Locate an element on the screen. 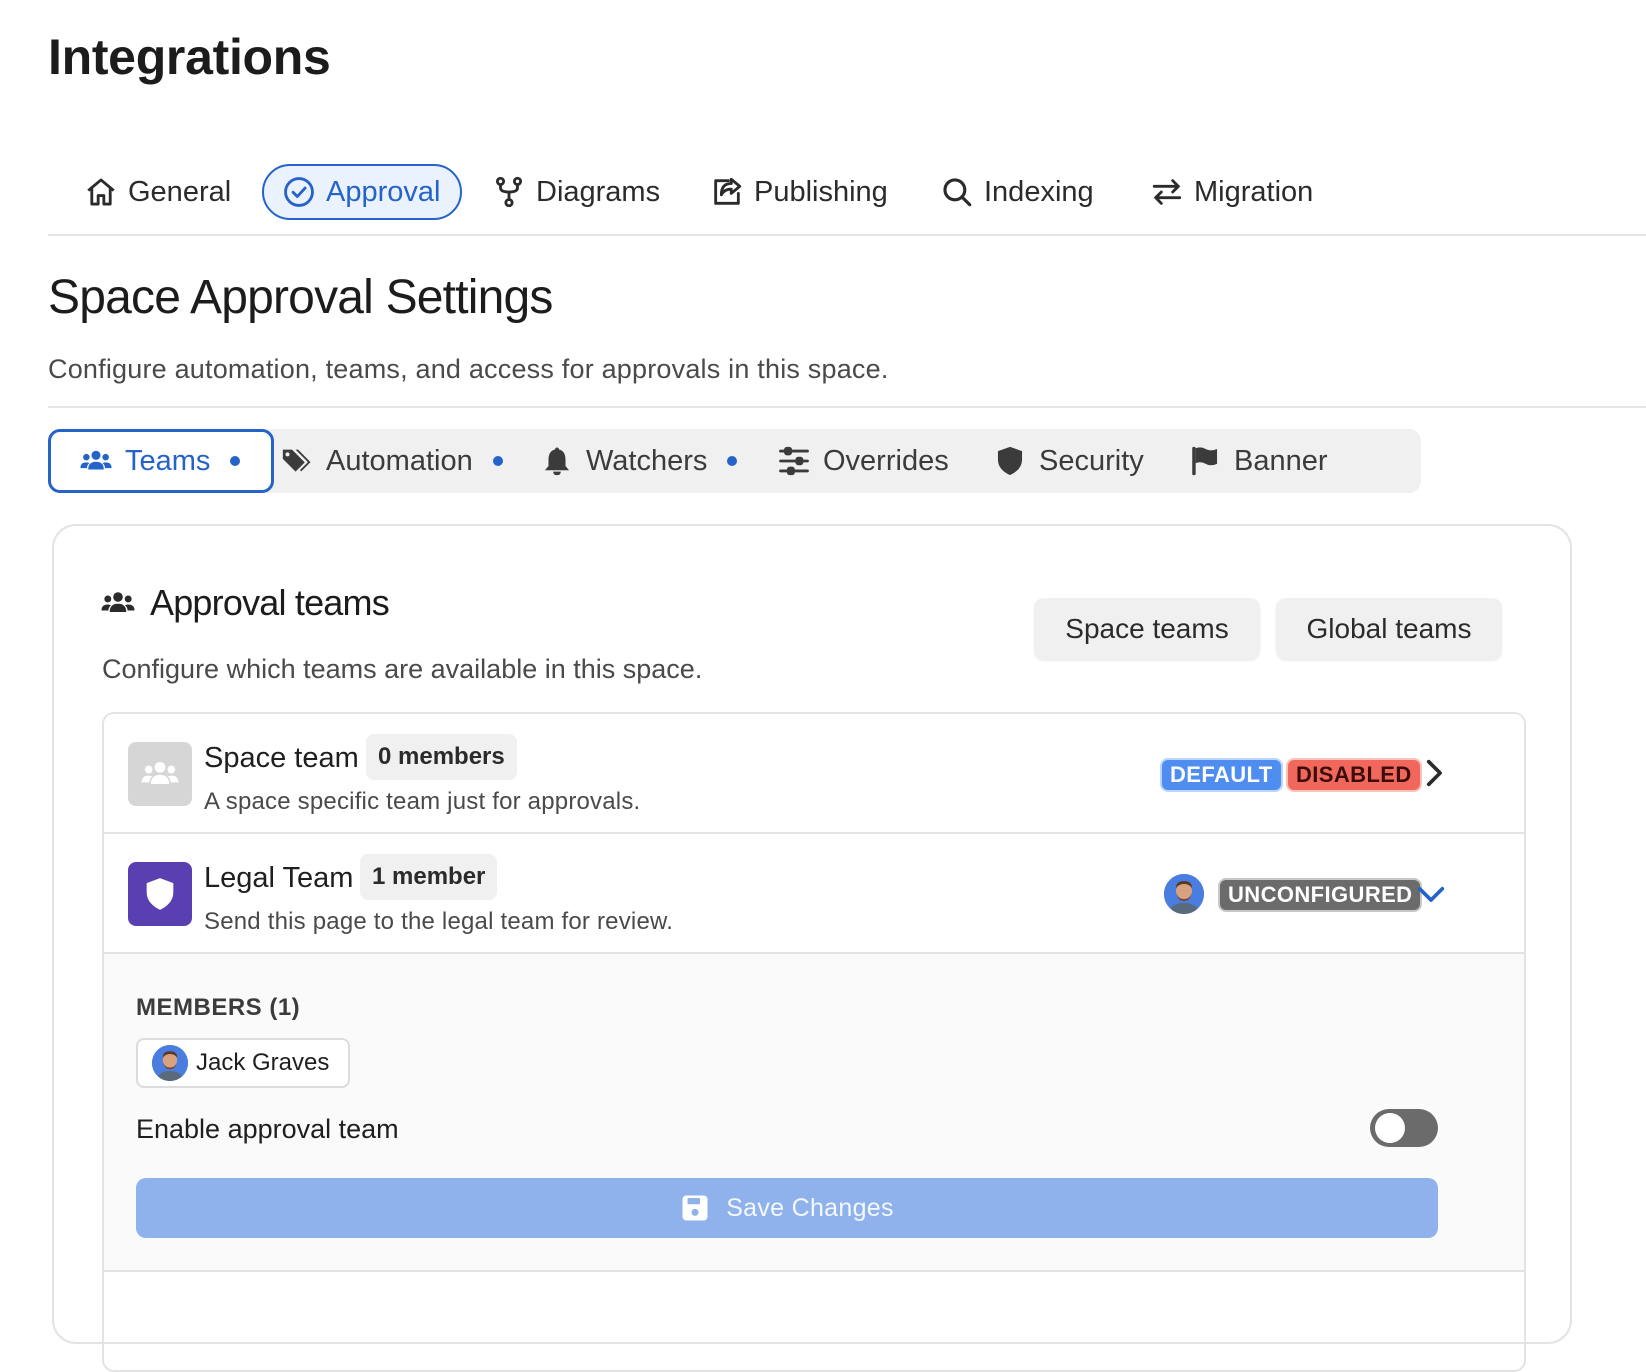 The image size is (1646, 1372). enable-approval-toggle is located at coordinates (1404, 1128).